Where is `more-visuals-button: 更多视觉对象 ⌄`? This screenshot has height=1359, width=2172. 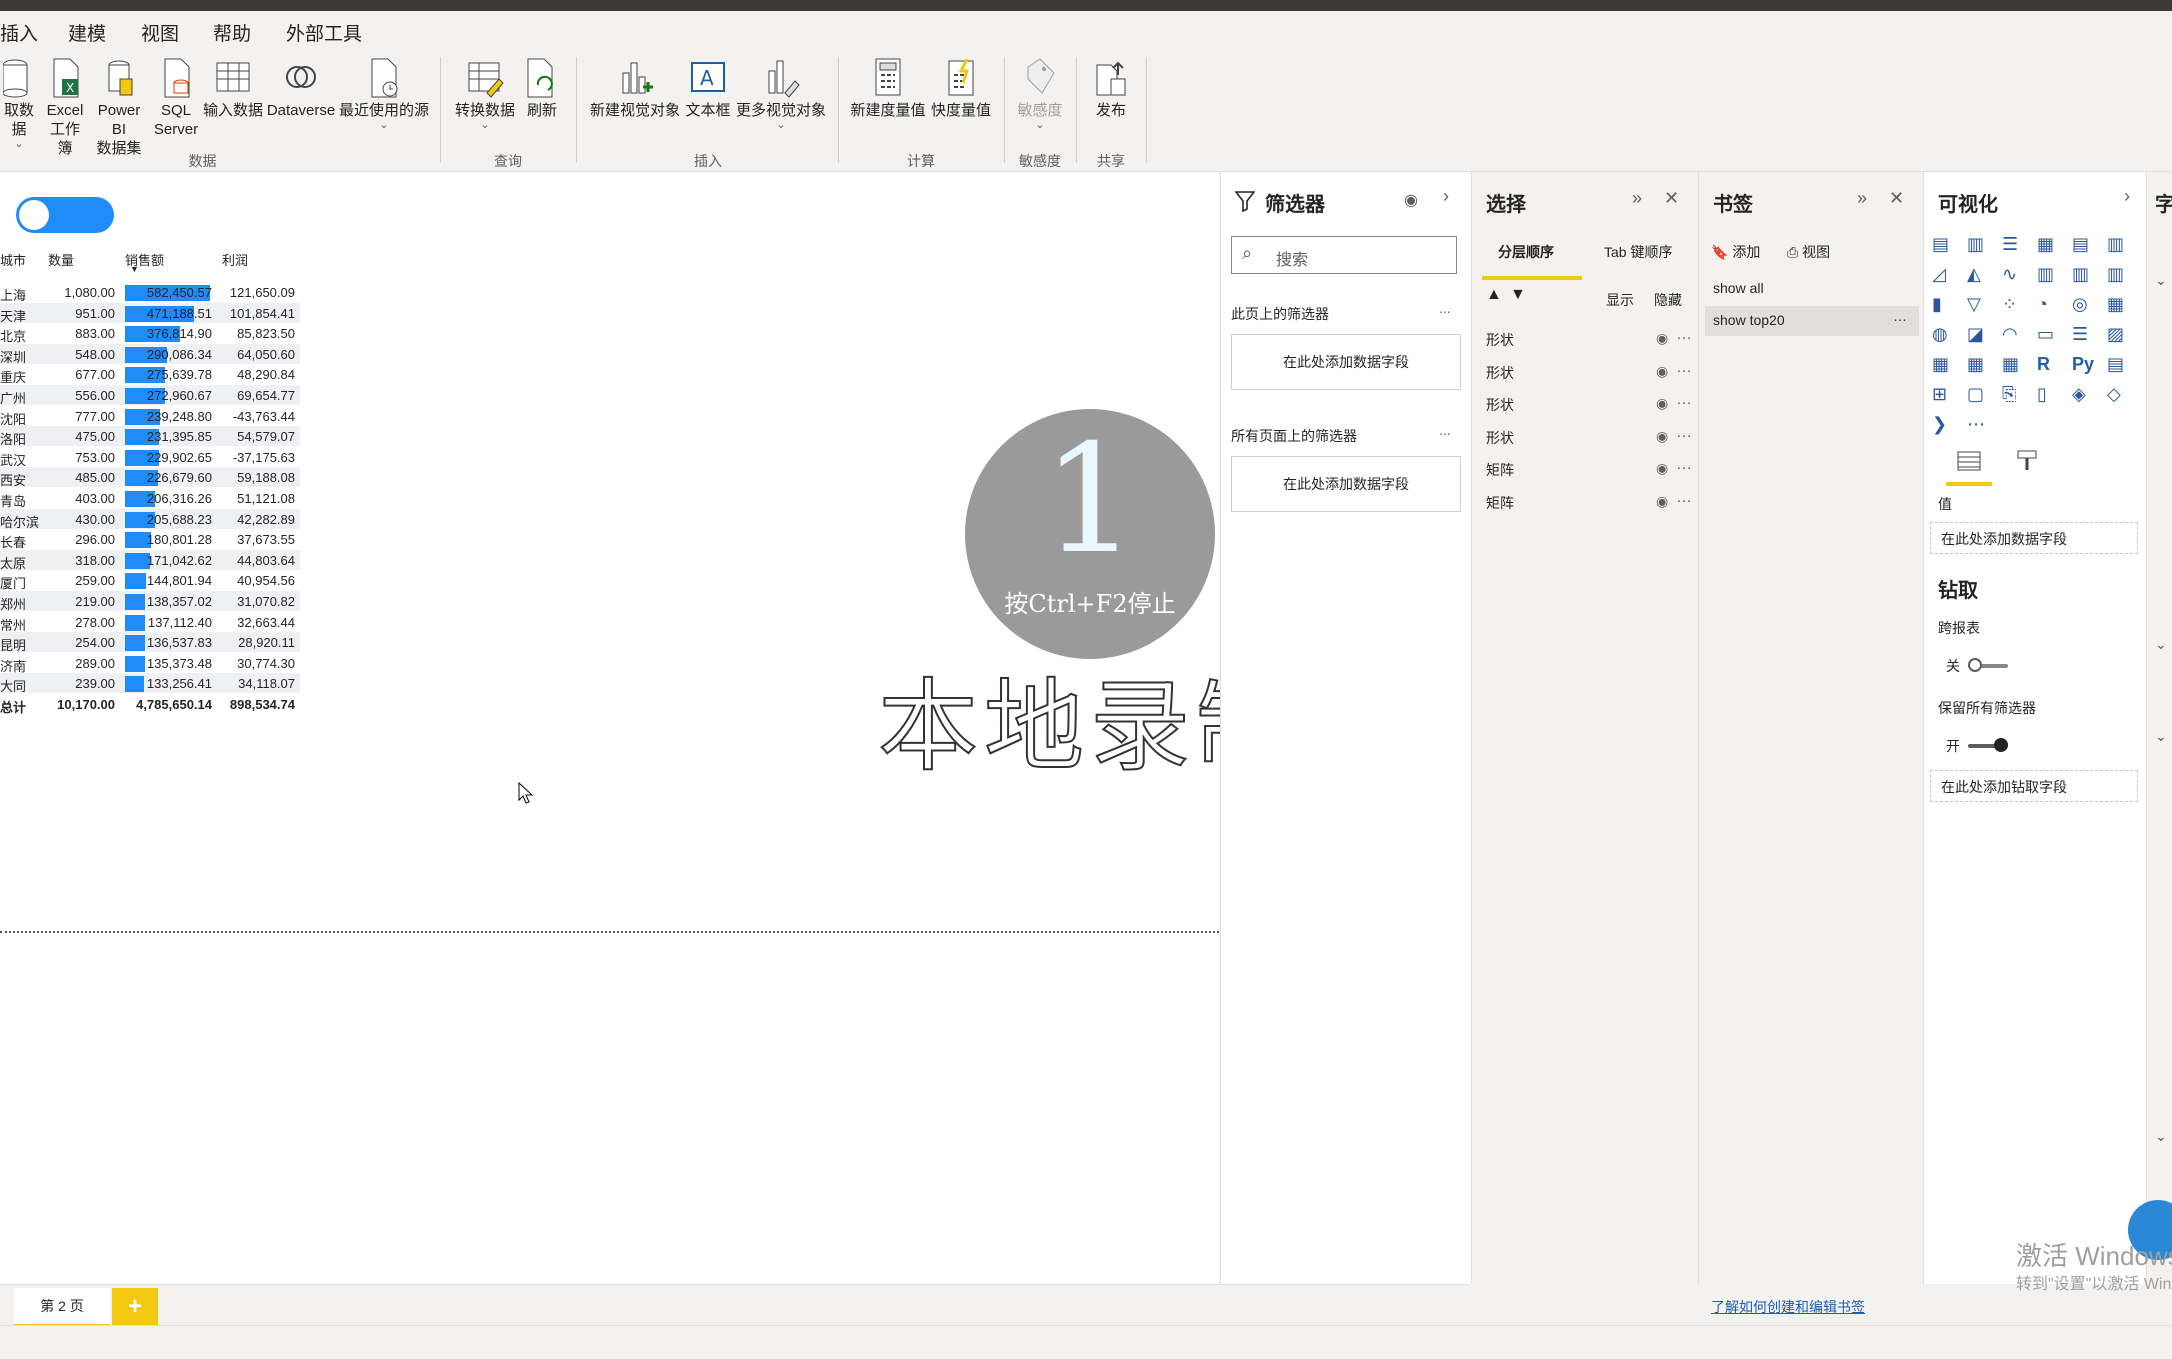 more-visuals-button: 更多视觉对象 ⌄ is located at coordinates (781, 94).